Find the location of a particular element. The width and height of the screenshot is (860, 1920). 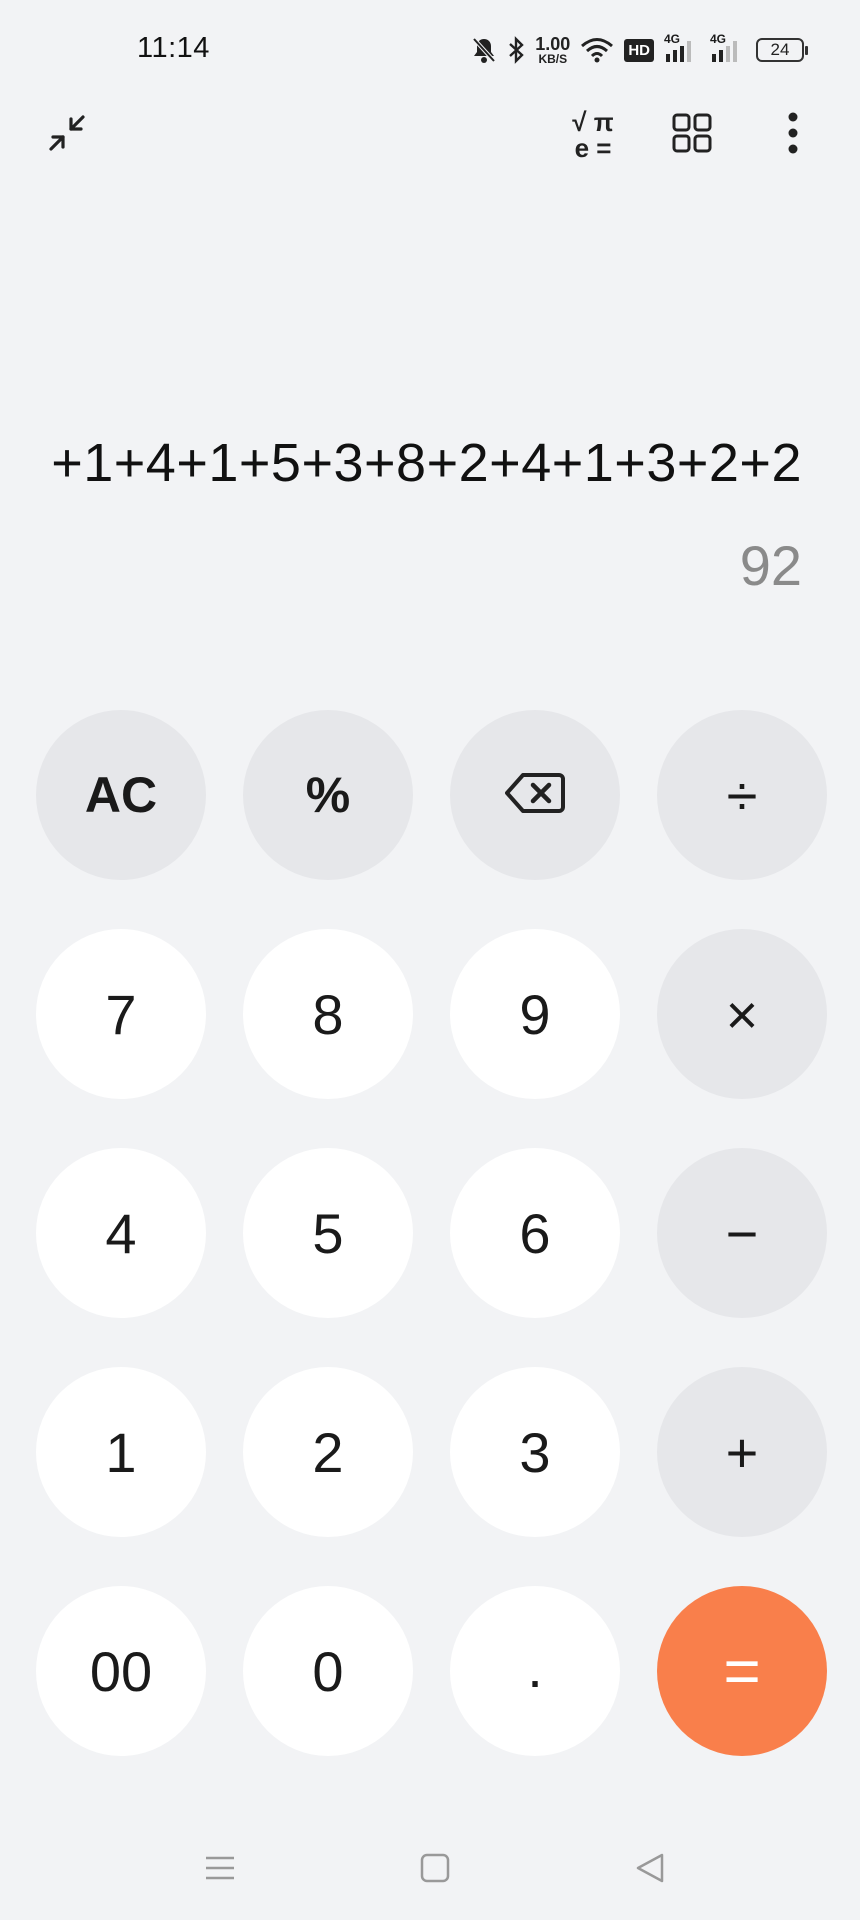

key-label: 5 is located at coordinates (328, 1233).